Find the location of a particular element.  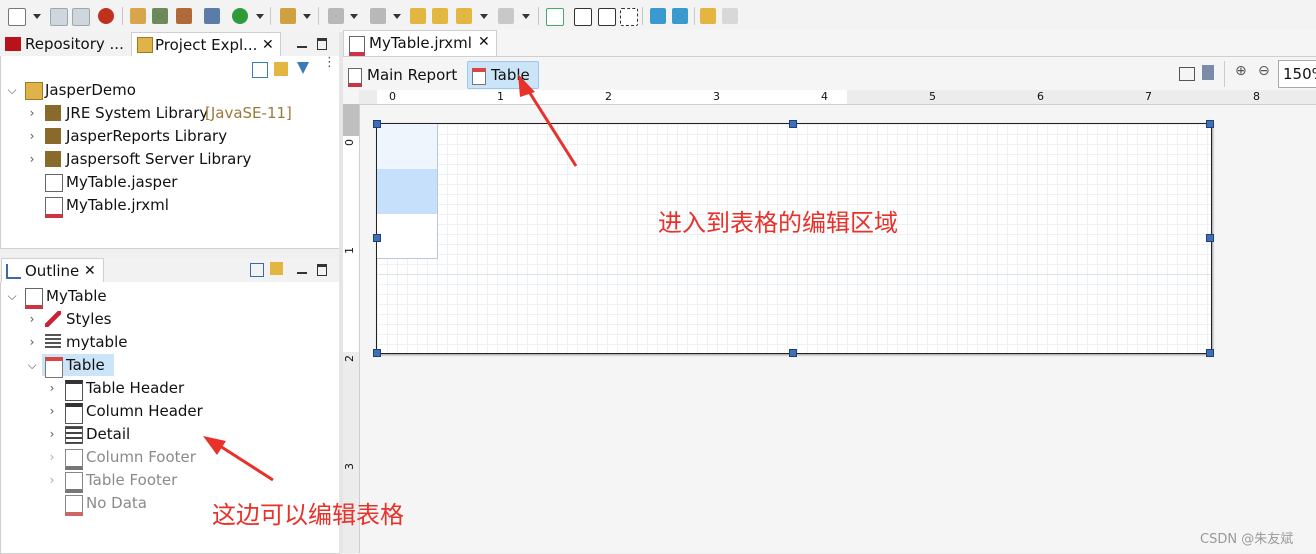

watermark: CSDN @朱友斌 is located at coordinates (1247, 539).